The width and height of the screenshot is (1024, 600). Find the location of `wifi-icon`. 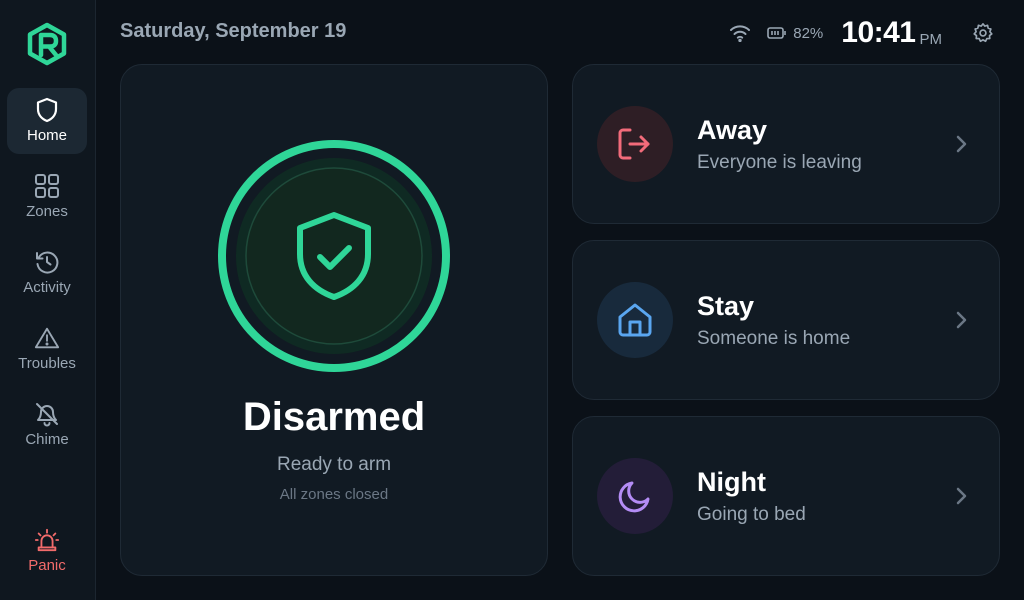

wifi-icon is located at coordinates (740, 33).